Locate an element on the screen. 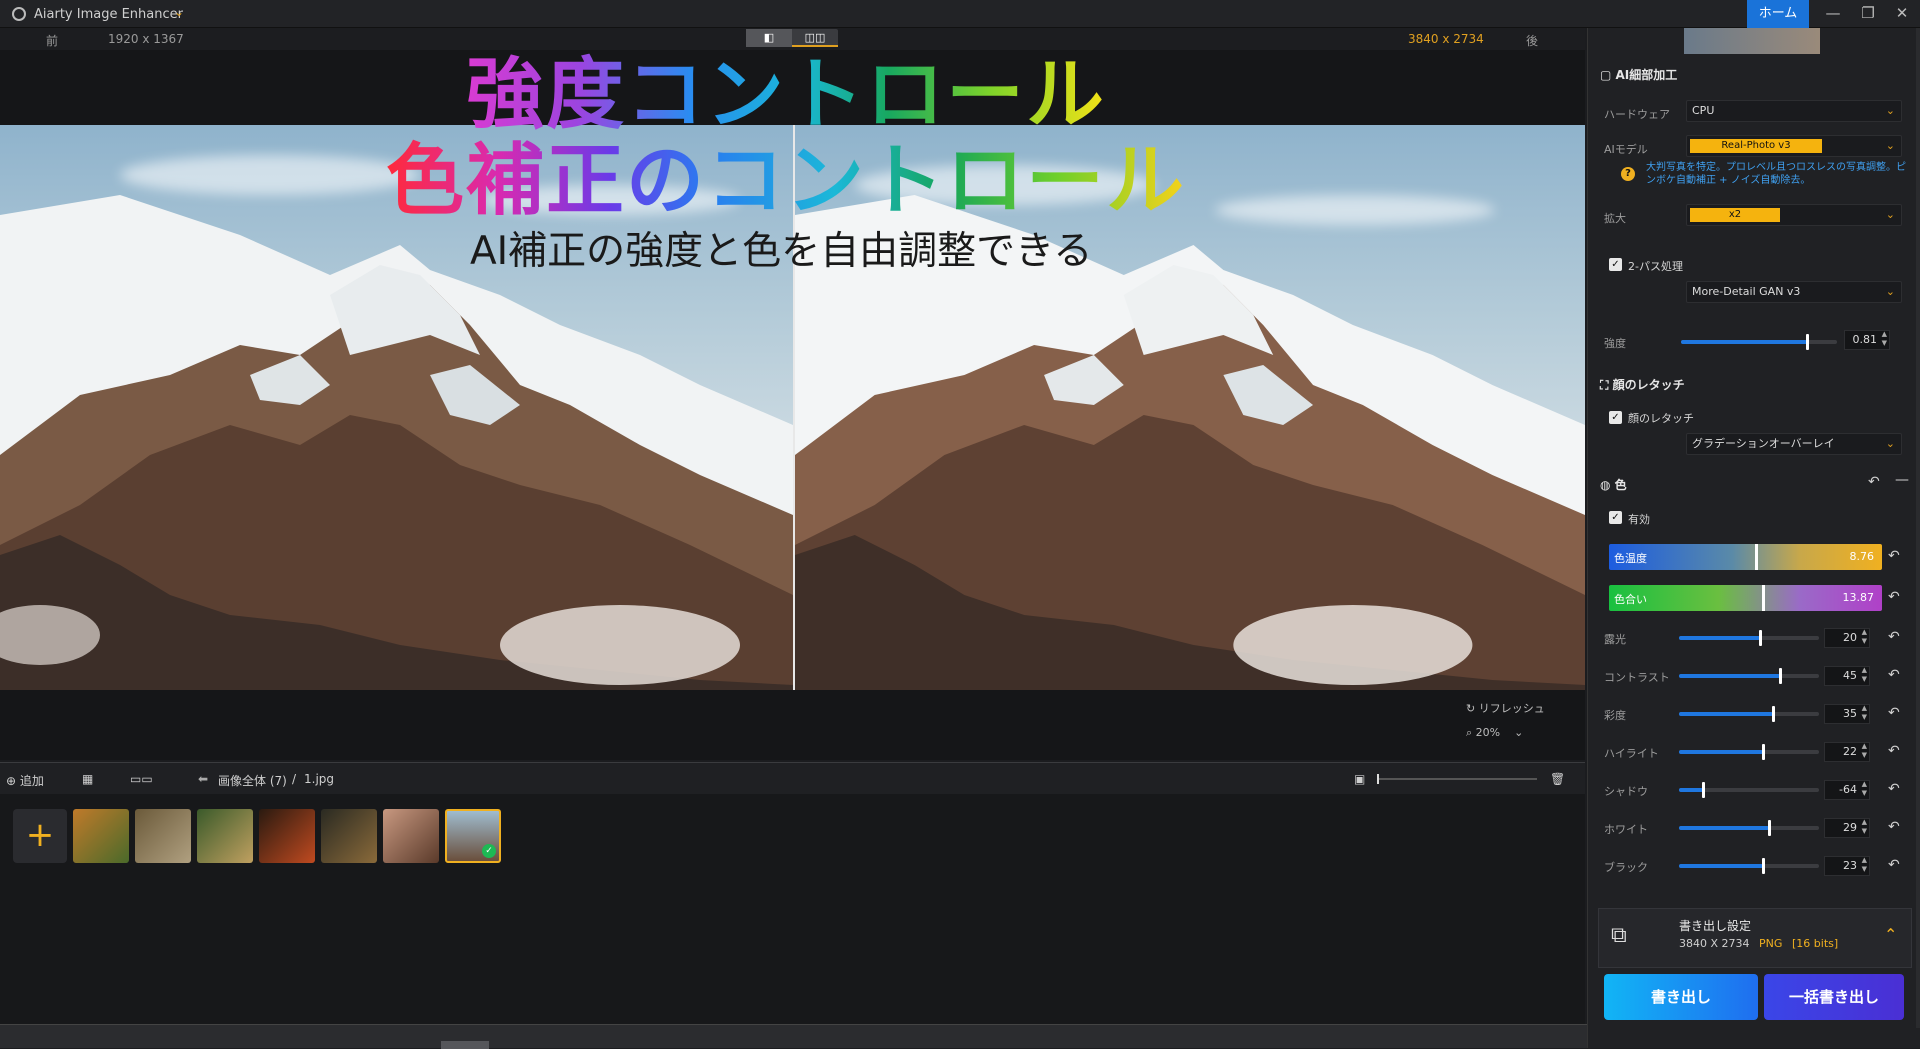 This screenshot has width=1920, height=1049. slider-value: 22 is located at coordinates (1850, 751).